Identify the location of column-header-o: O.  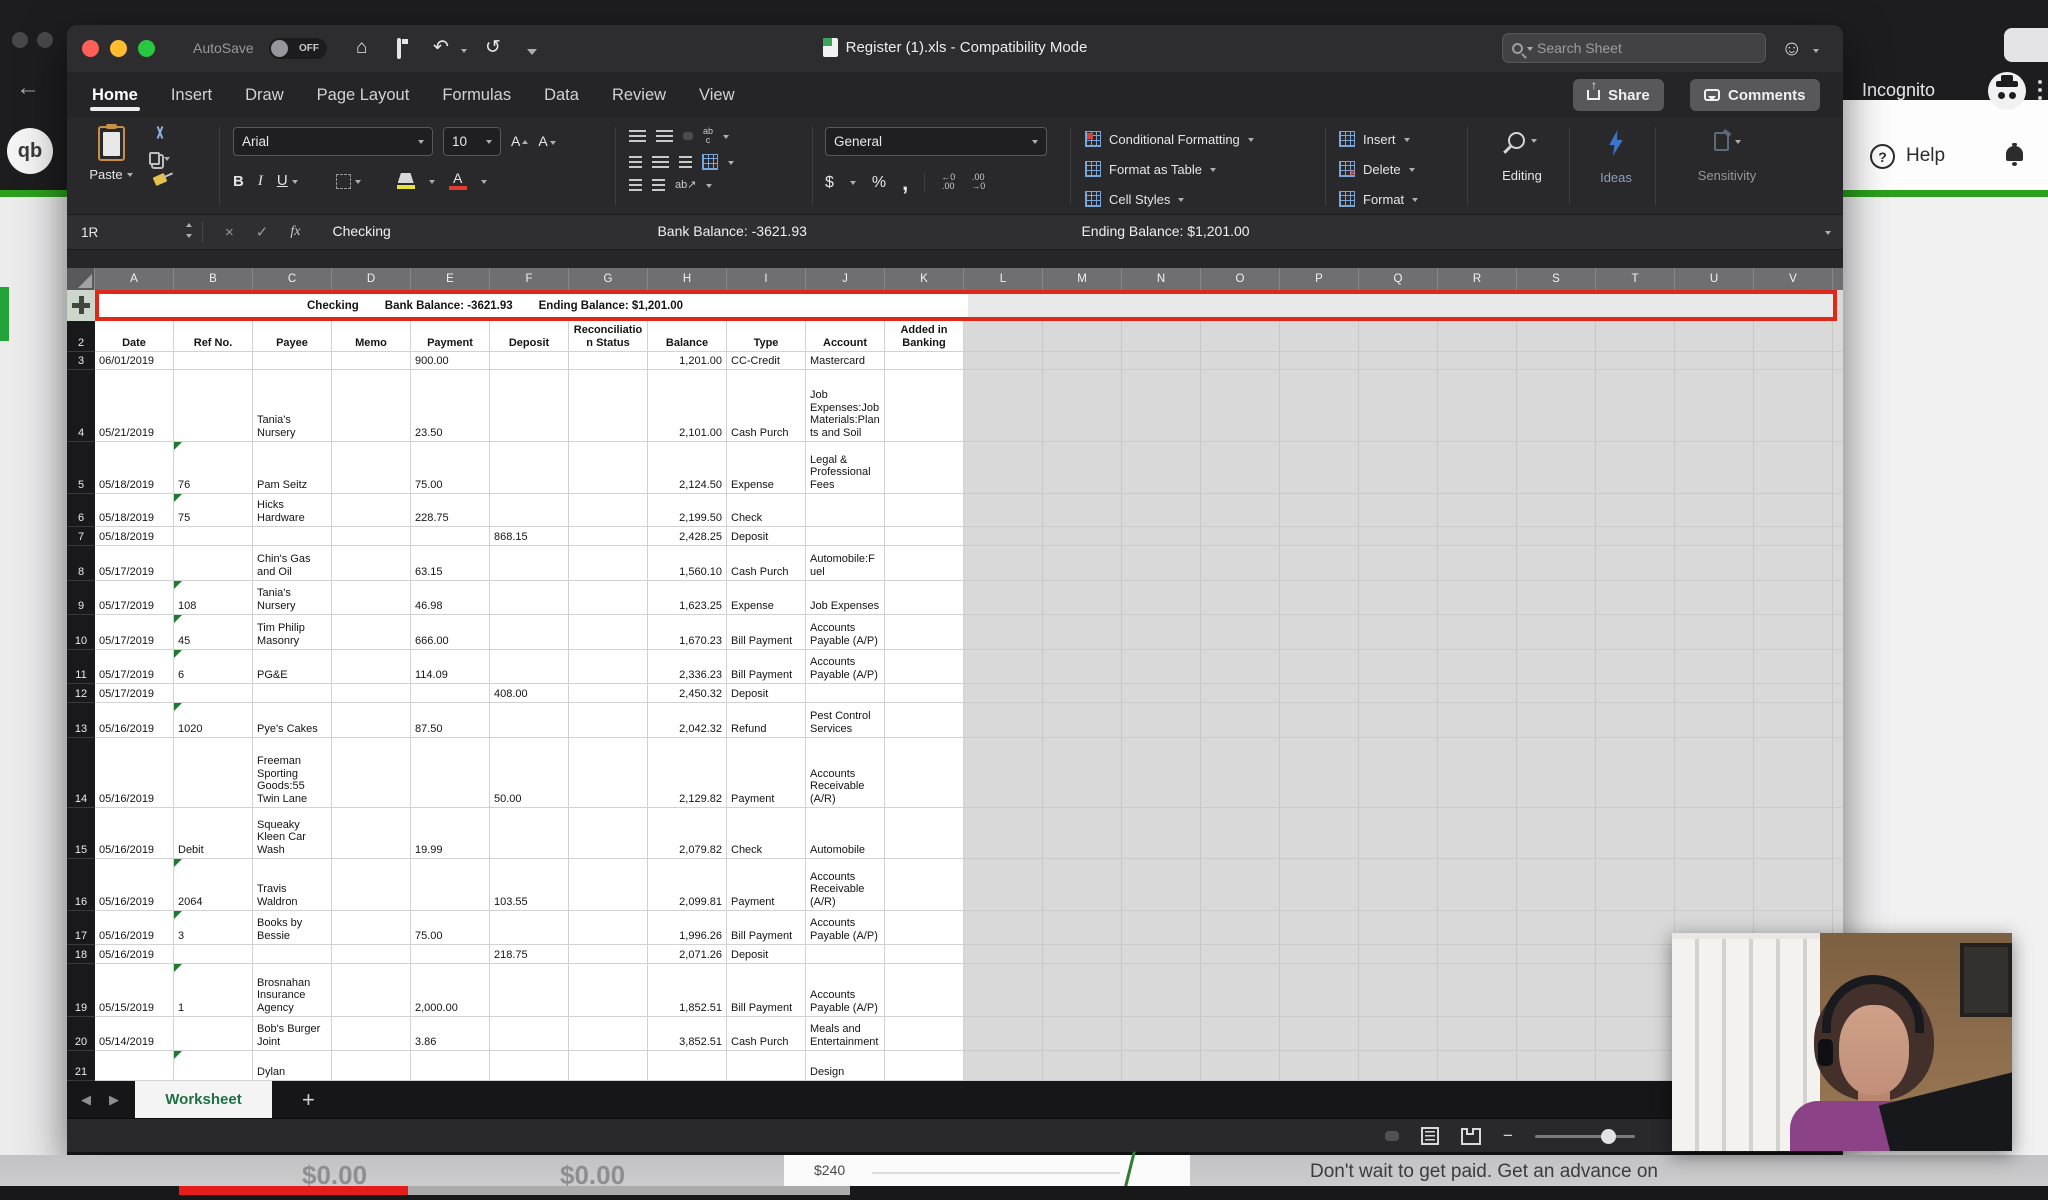
(1240, 279).